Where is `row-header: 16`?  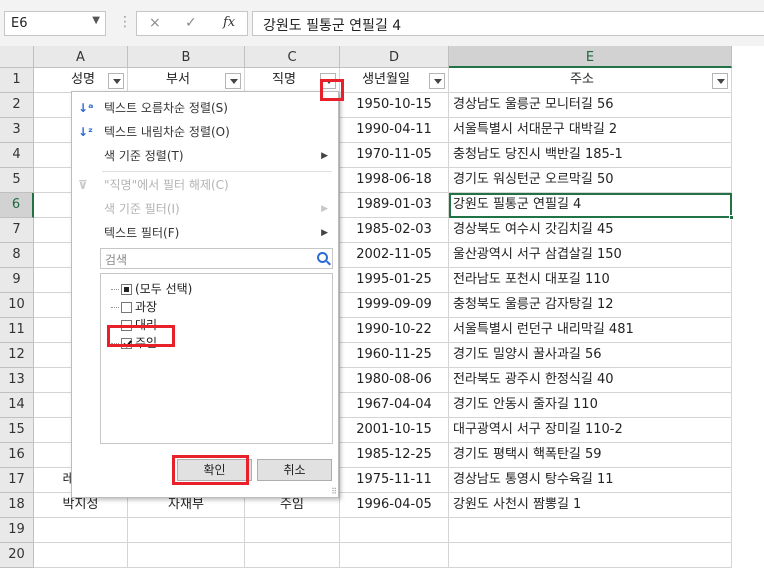 row-header: 16 is located at coordinates (17, 455).